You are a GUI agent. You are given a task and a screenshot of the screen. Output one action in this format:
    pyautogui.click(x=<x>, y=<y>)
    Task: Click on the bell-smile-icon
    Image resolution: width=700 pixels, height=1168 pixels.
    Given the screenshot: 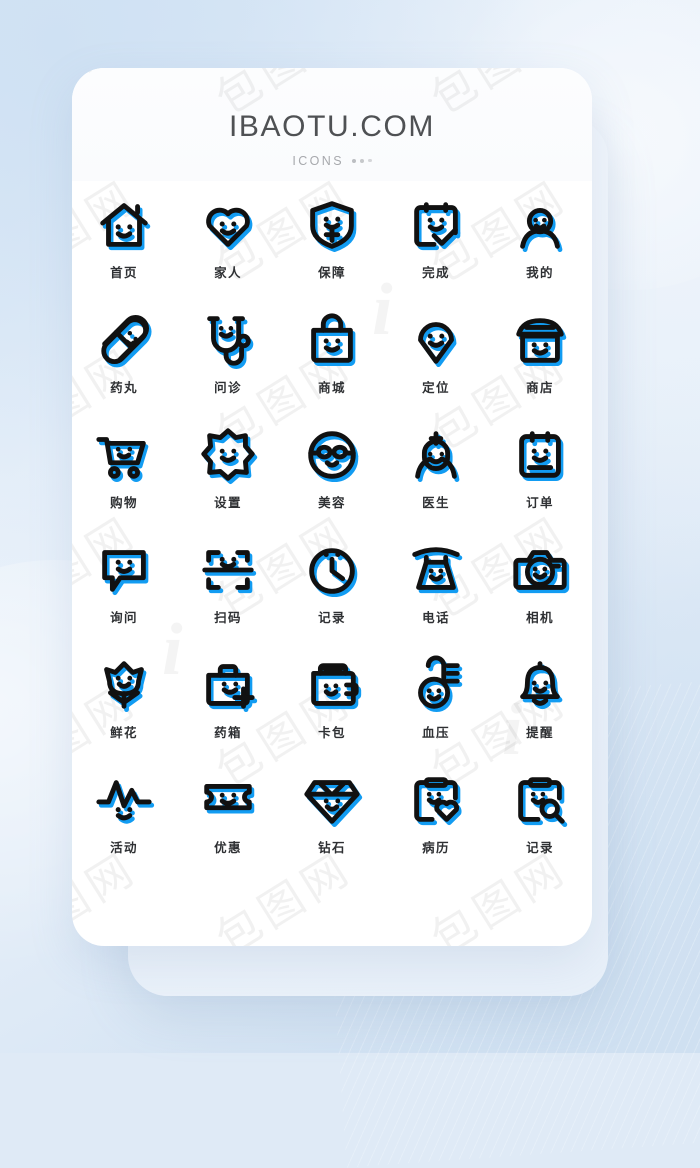 What is the action you would take?
    pyautogui.click(x=540, y=685)
    